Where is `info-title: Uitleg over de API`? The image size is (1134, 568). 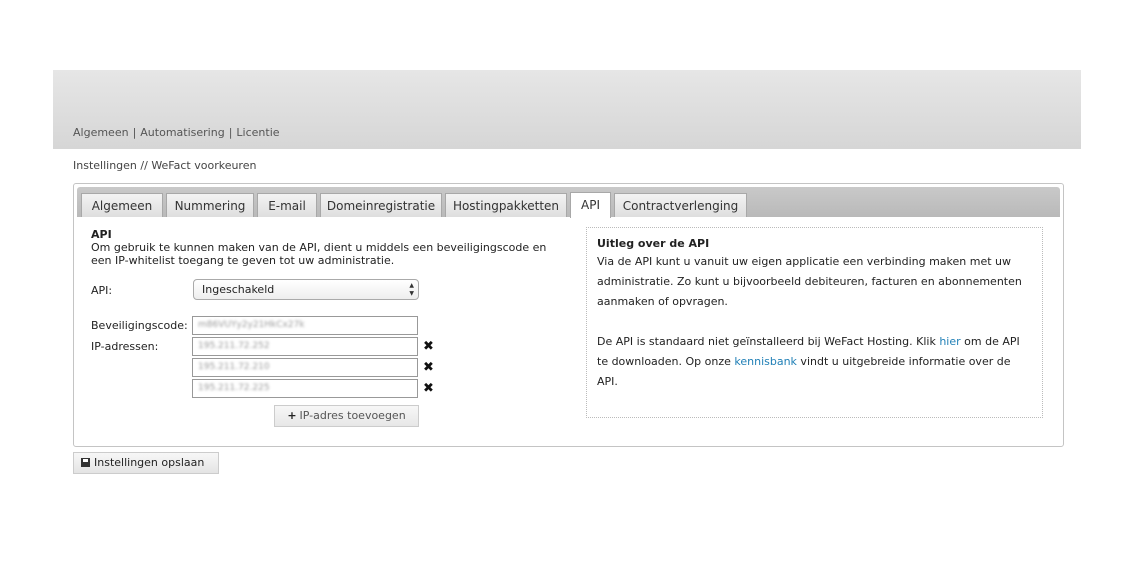 info-title: Uitleg over de API is located at coordinates (653, 243).